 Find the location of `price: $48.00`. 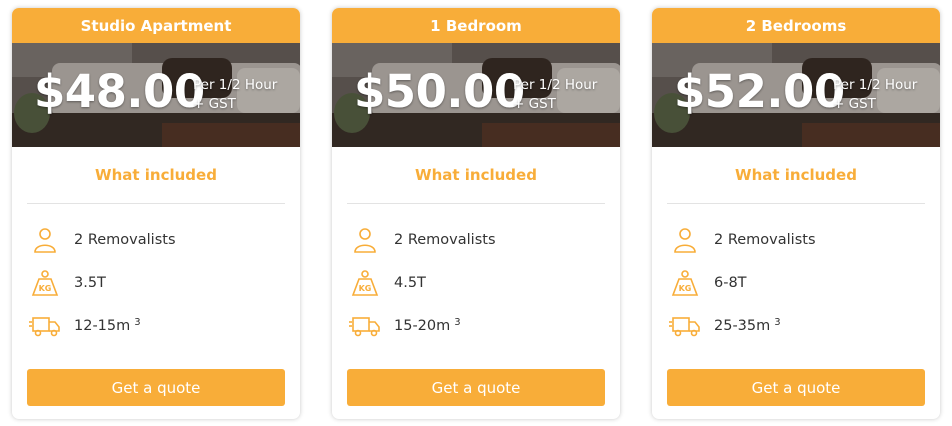

price: $48.00 is located at coordinates (119, 91).